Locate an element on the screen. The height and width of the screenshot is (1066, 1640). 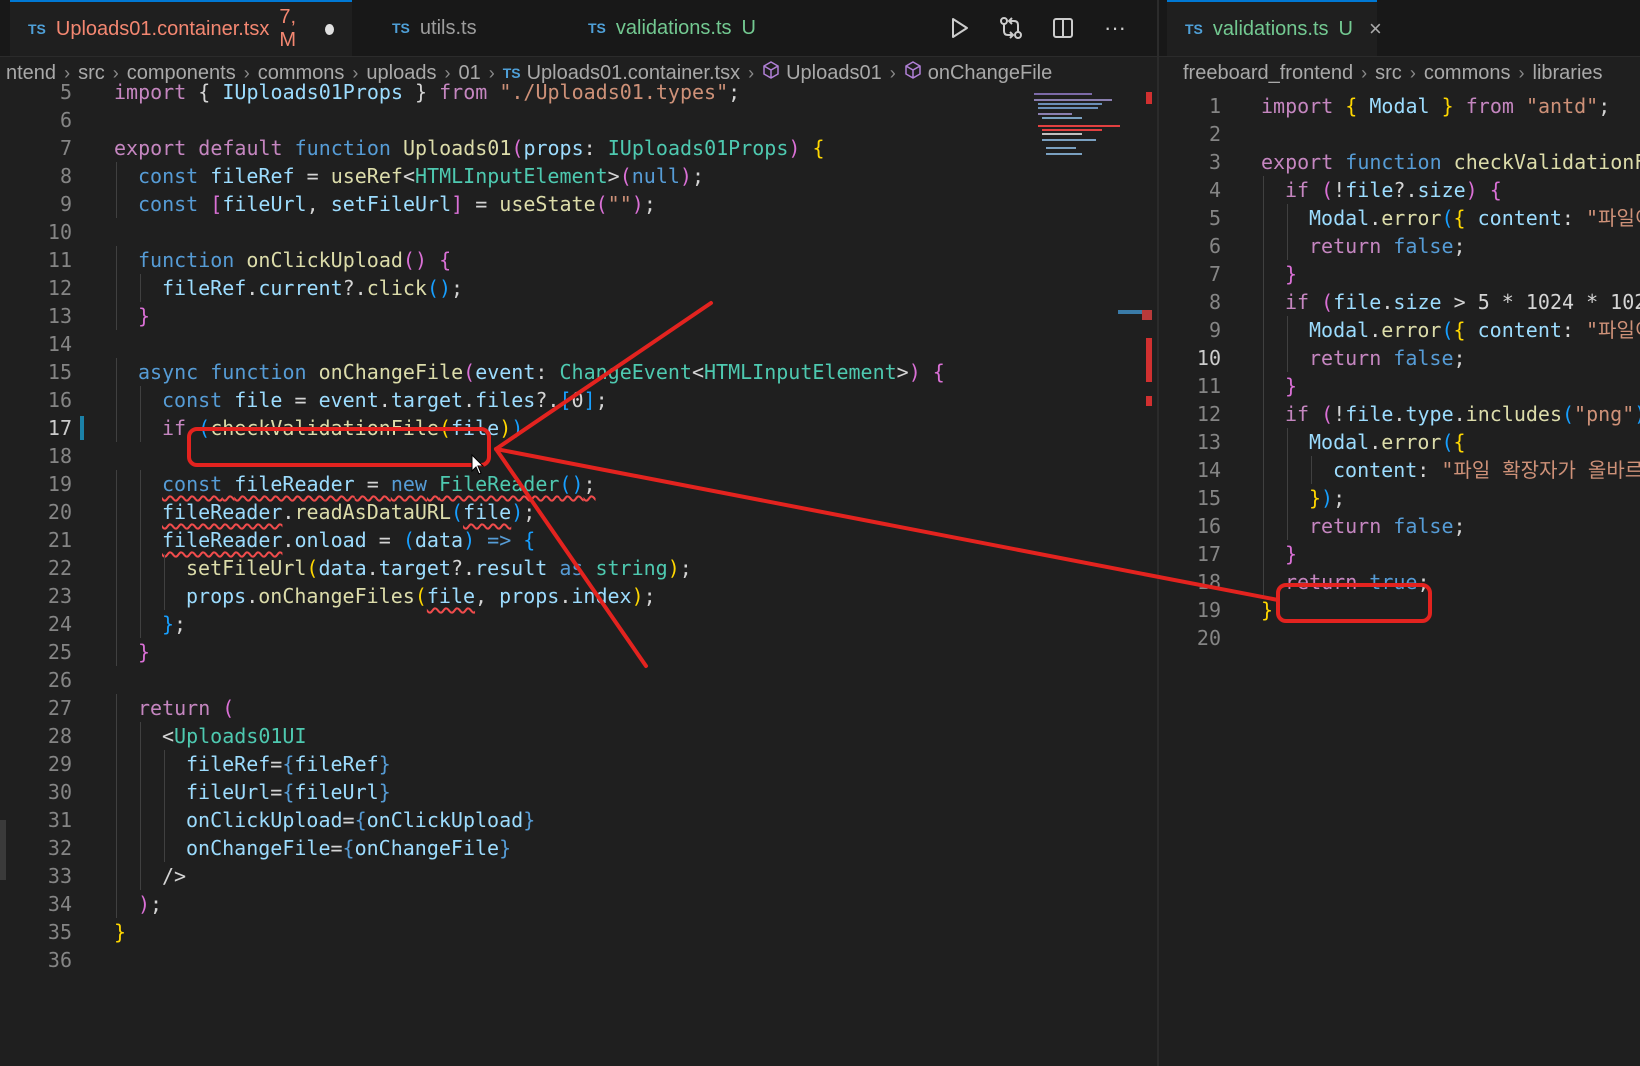
code-text: fileRef={fileRef} is located at coordinates (288, 764).